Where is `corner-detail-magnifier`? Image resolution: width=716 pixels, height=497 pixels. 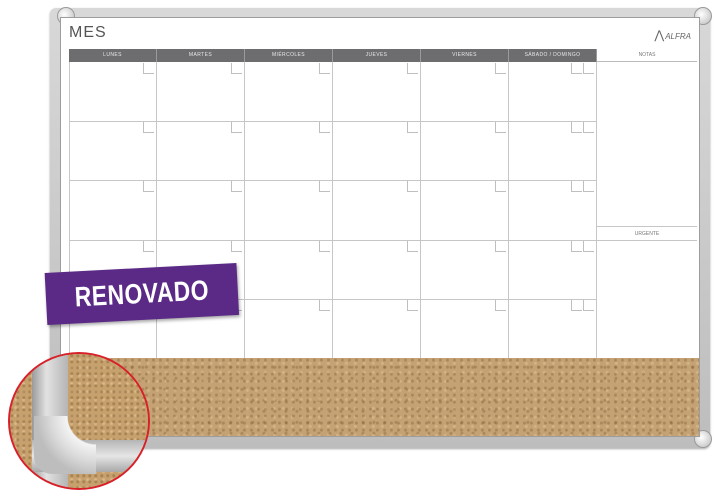 corner-detail-magnifier is located at coordinates (79, 421).